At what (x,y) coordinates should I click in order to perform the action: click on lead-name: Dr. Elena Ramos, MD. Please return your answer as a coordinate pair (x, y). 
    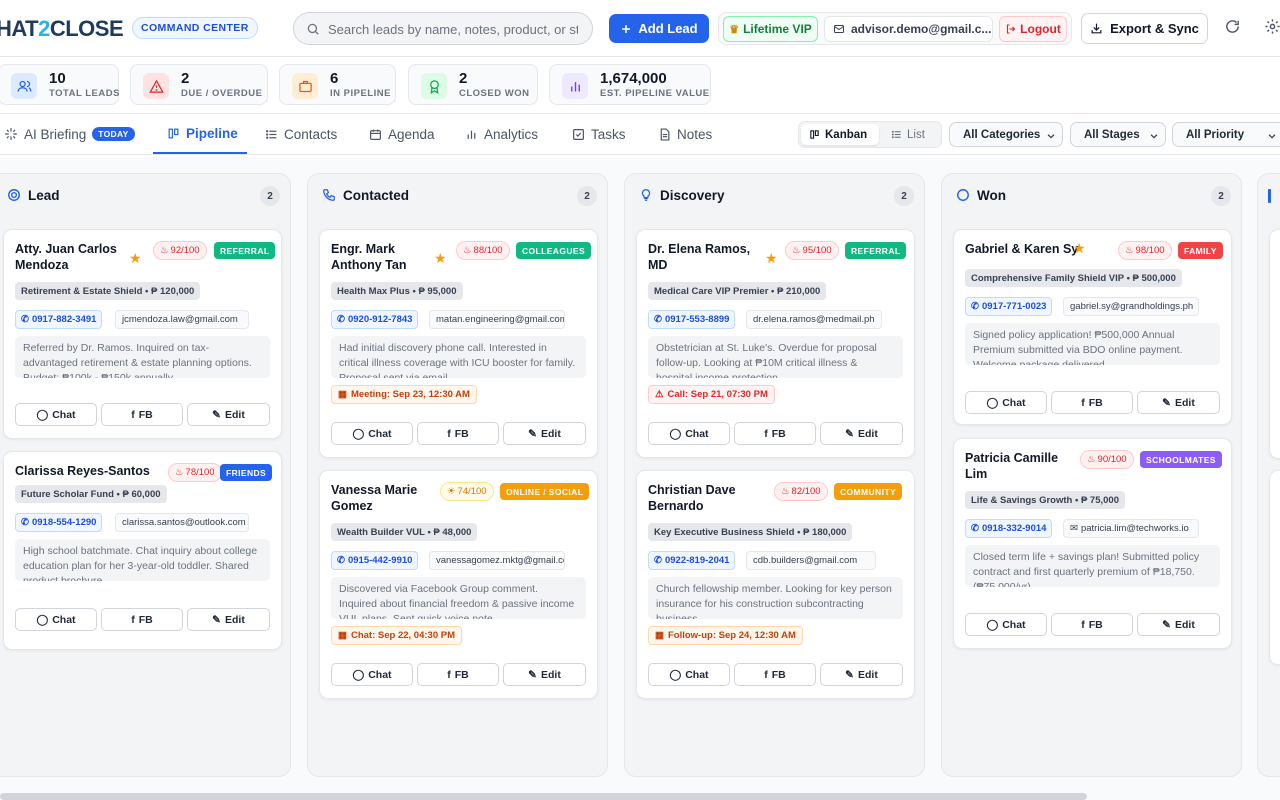
    Looking at the image, I should click on (699, 257).